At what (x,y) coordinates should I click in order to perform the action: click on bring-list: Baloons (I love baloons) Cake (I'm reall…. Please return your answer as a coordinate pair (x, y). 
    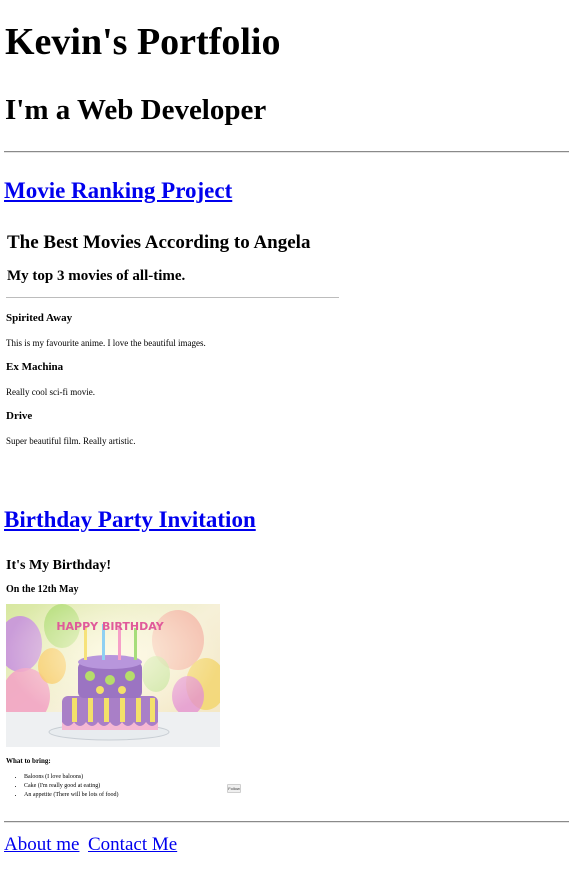
    Looking at the image, I should click on (68, 786).